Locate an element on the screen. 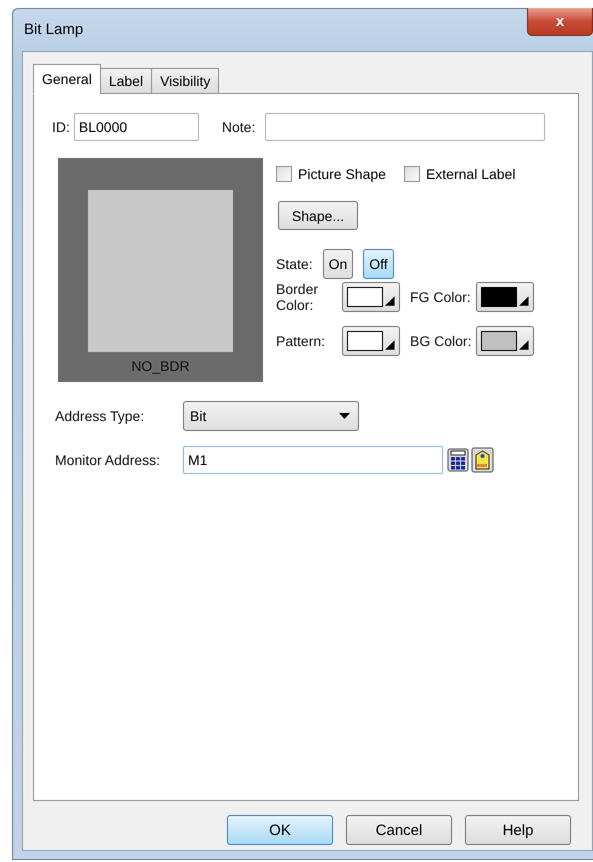  monitor-address-field: M1 is located at coordinates (313, 460).